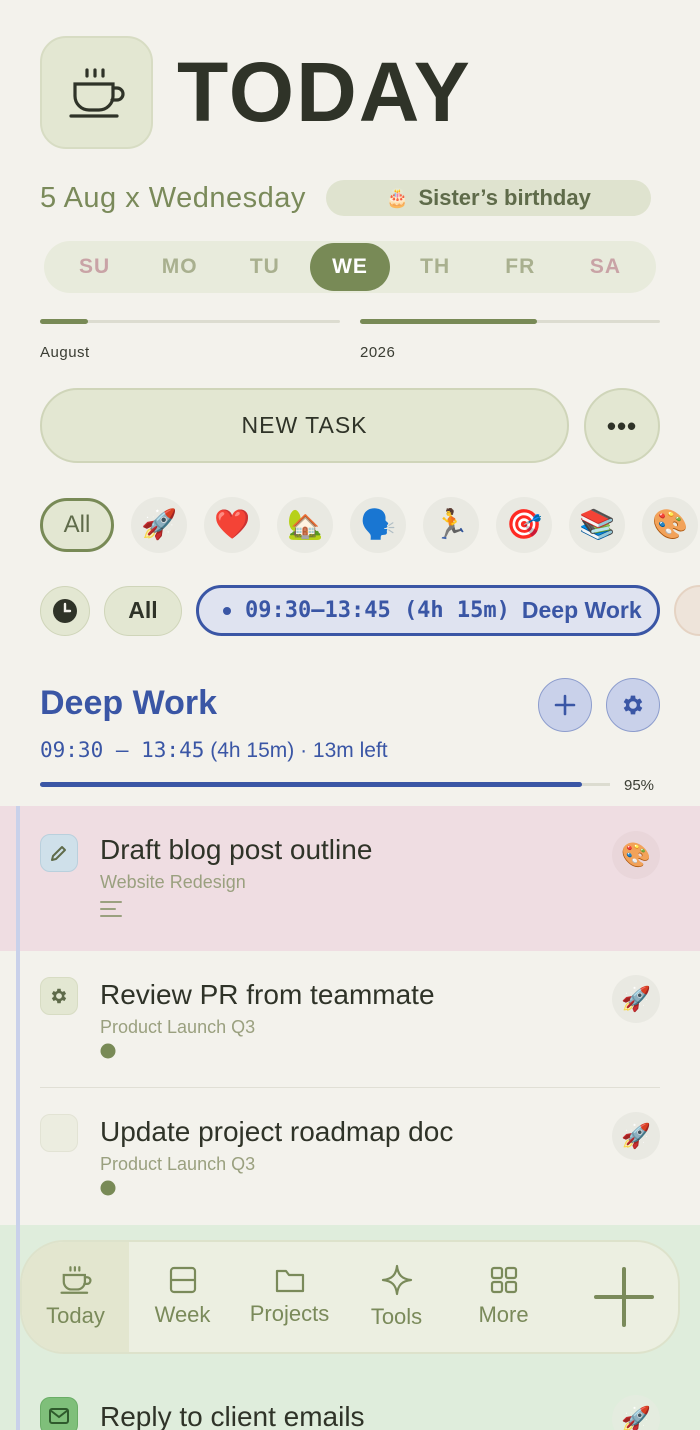 This screenshot has width=700, height=1430. I want to click on category-palette-icon: 🎨, so click(670, 525).